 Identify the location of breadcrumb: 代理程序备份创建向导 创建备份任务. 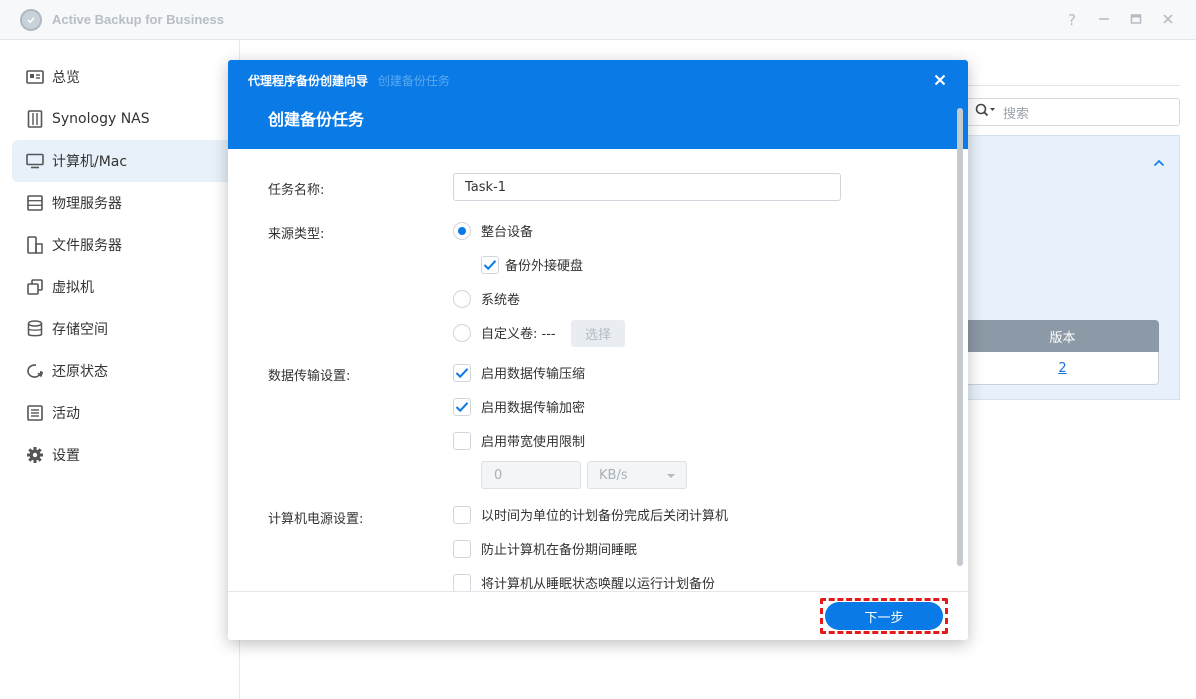
(349, 80).